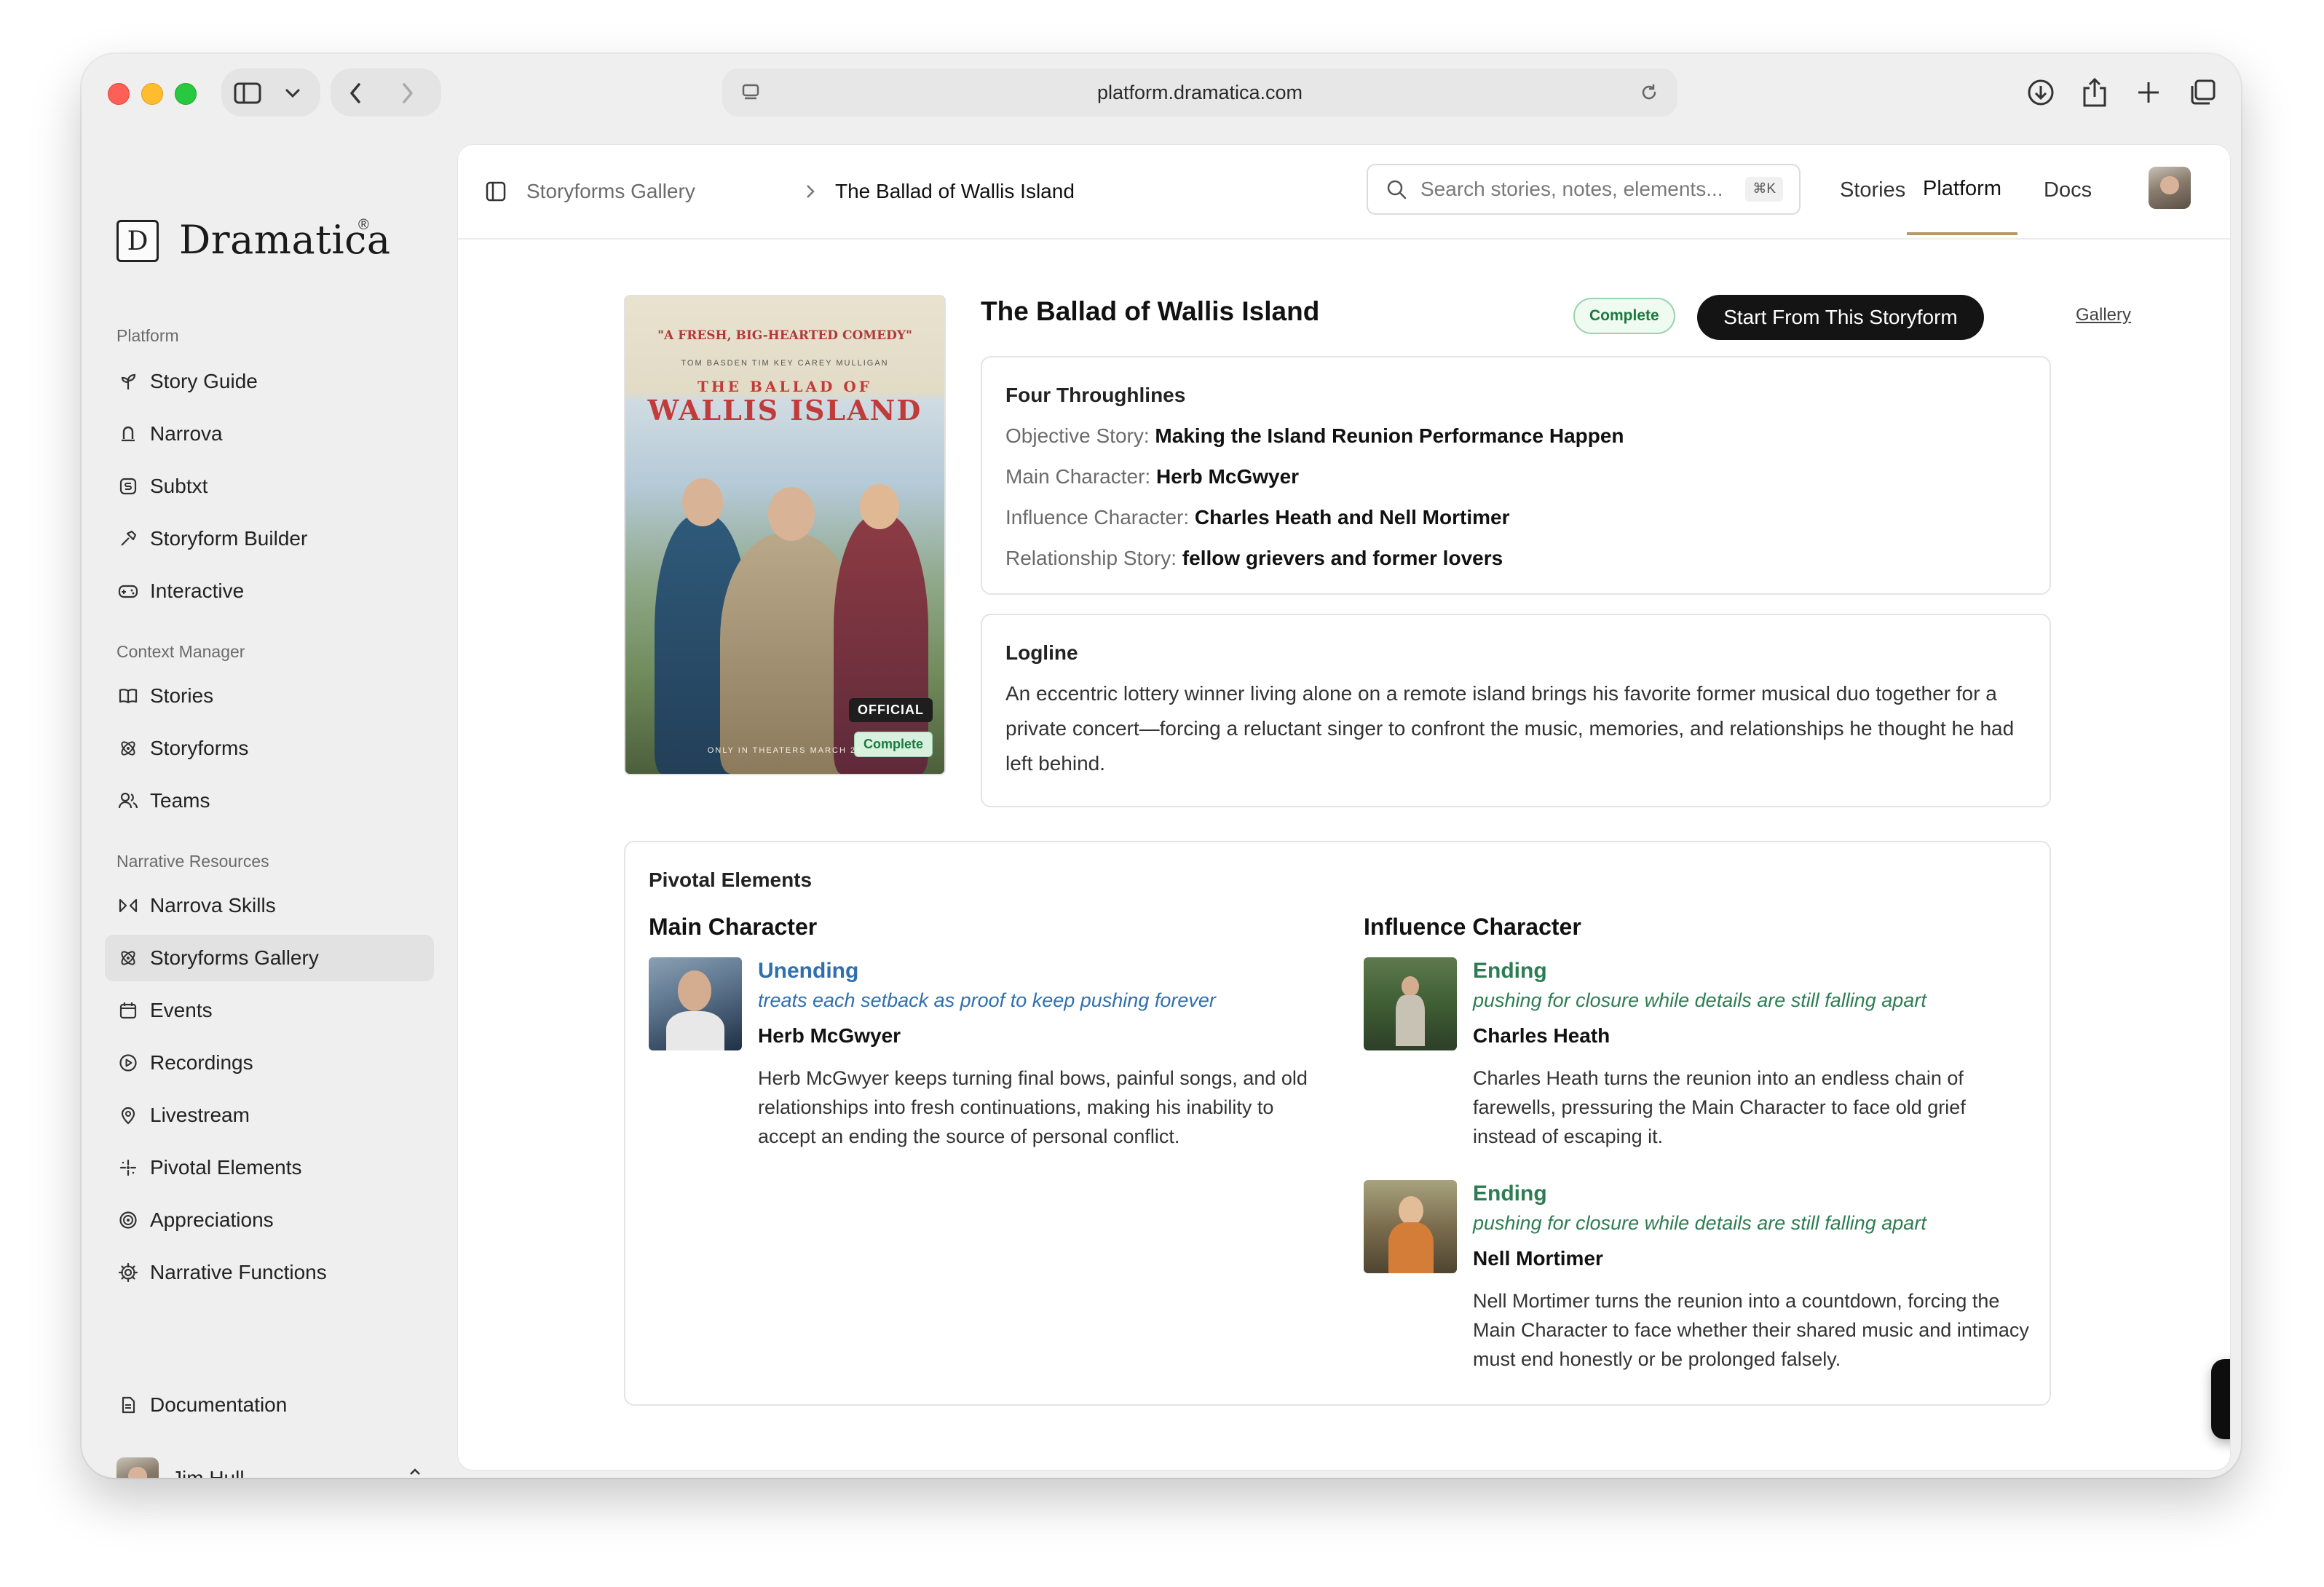 The height and width of the screenshot is (1587, 2324). What do you see at coordinates (1410, 1226) in the screenshot?
I see `influence-character-photo-nell` at bounding box center [1410, 1226].